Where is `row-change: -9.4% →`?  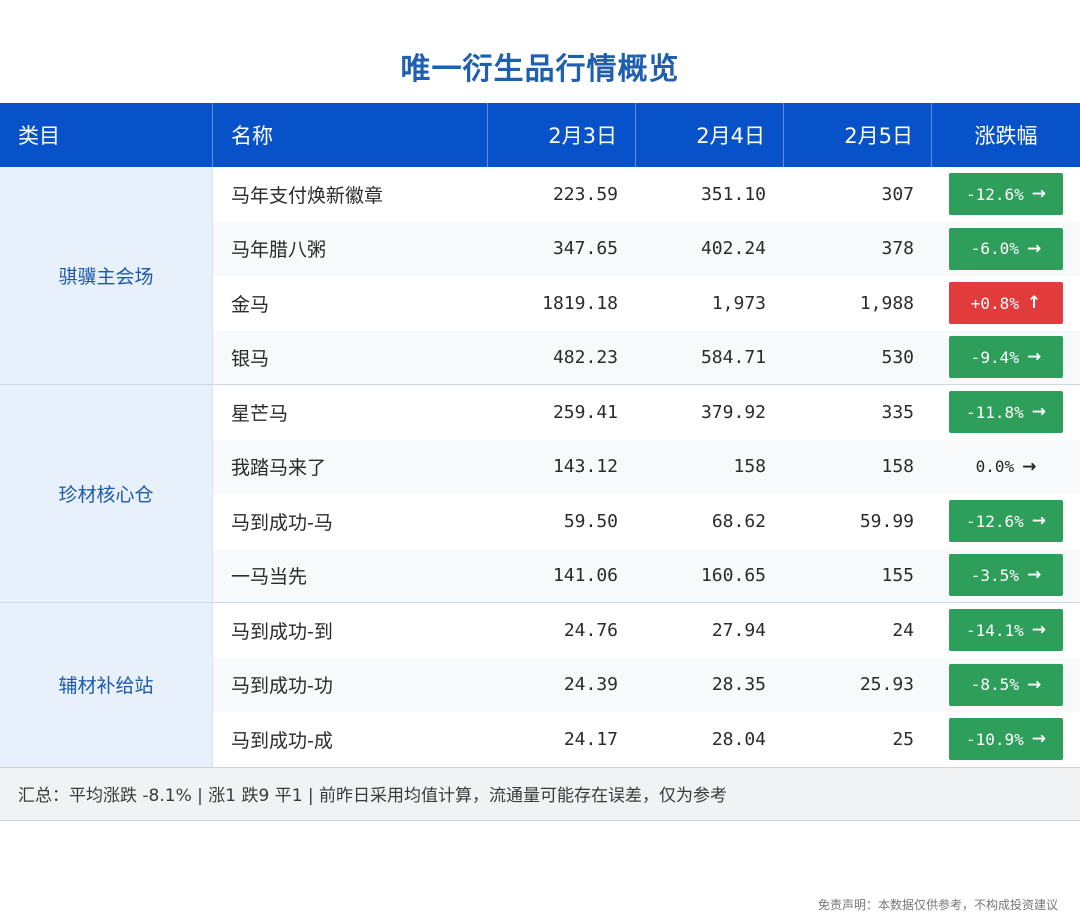
row-change: -9.4% → is located at coordinates (1006, 357).